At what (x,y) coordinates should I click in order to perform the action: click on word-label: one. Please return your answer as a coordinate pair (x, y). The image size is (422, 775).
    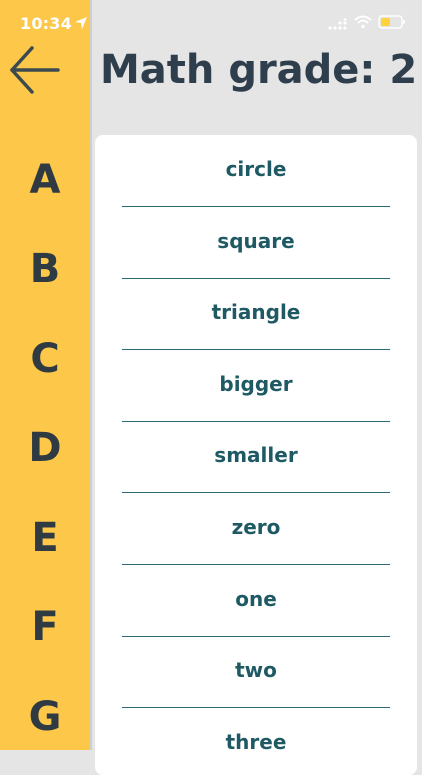
    Looking at the image, I should click on (256, 598).